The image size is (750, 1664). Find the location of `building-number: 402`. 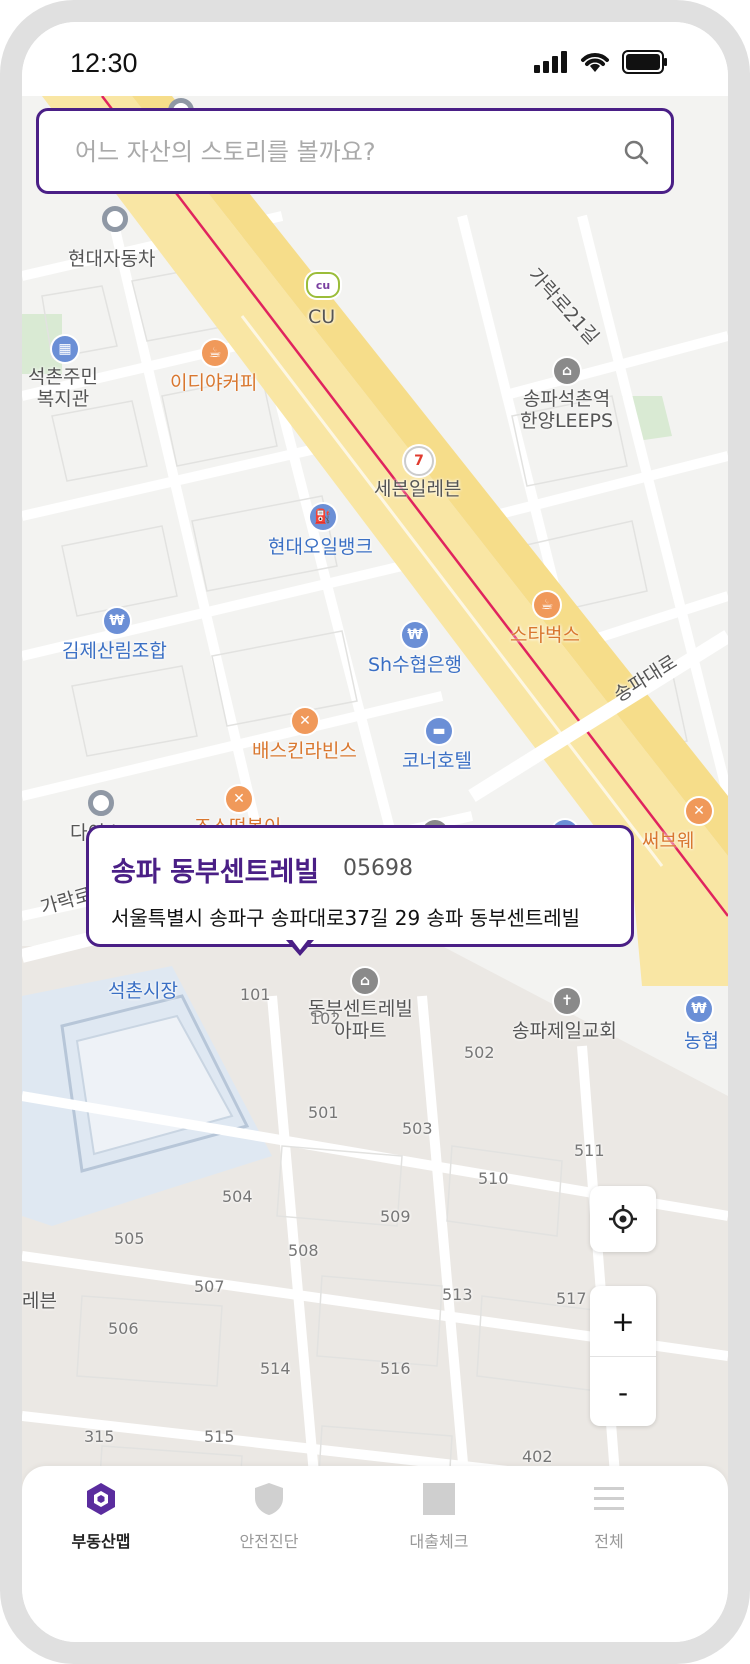

building-number: 402 is located at coordinates (537, 1456).